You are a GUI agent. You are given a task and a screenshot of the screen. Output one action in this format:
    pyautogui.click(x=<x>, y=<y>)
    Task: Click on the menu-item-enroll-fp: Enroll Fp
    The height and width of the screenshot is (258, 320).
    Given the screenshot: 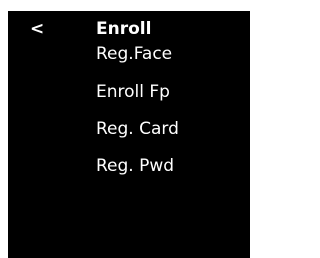 What is the action you would take?
    pyautogui.click(x=137, y=92)
    